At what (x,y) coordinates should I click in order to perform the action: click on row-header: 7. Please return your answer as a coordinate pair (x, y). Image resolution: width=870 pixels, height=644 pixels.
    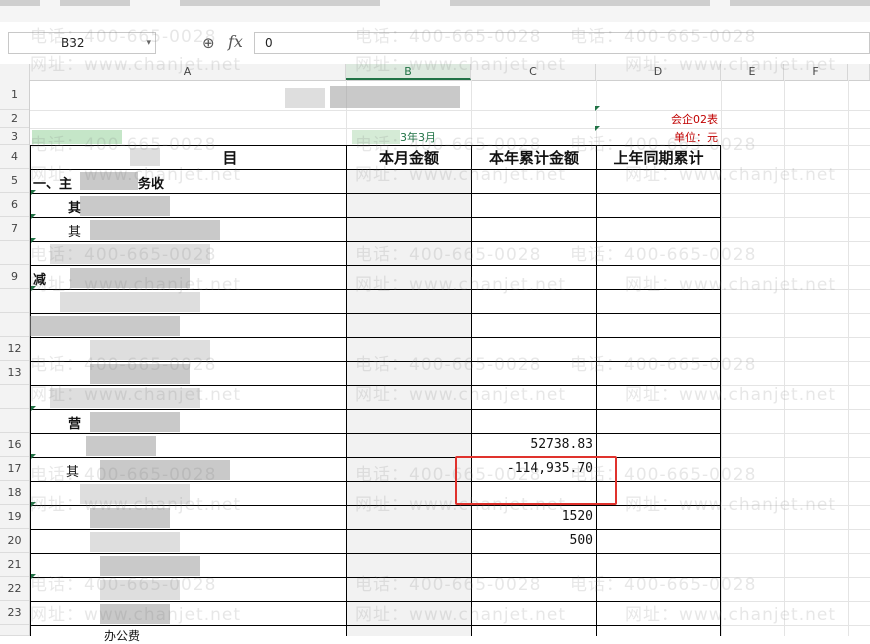
    Looking at the image, I should click on (14, 229).